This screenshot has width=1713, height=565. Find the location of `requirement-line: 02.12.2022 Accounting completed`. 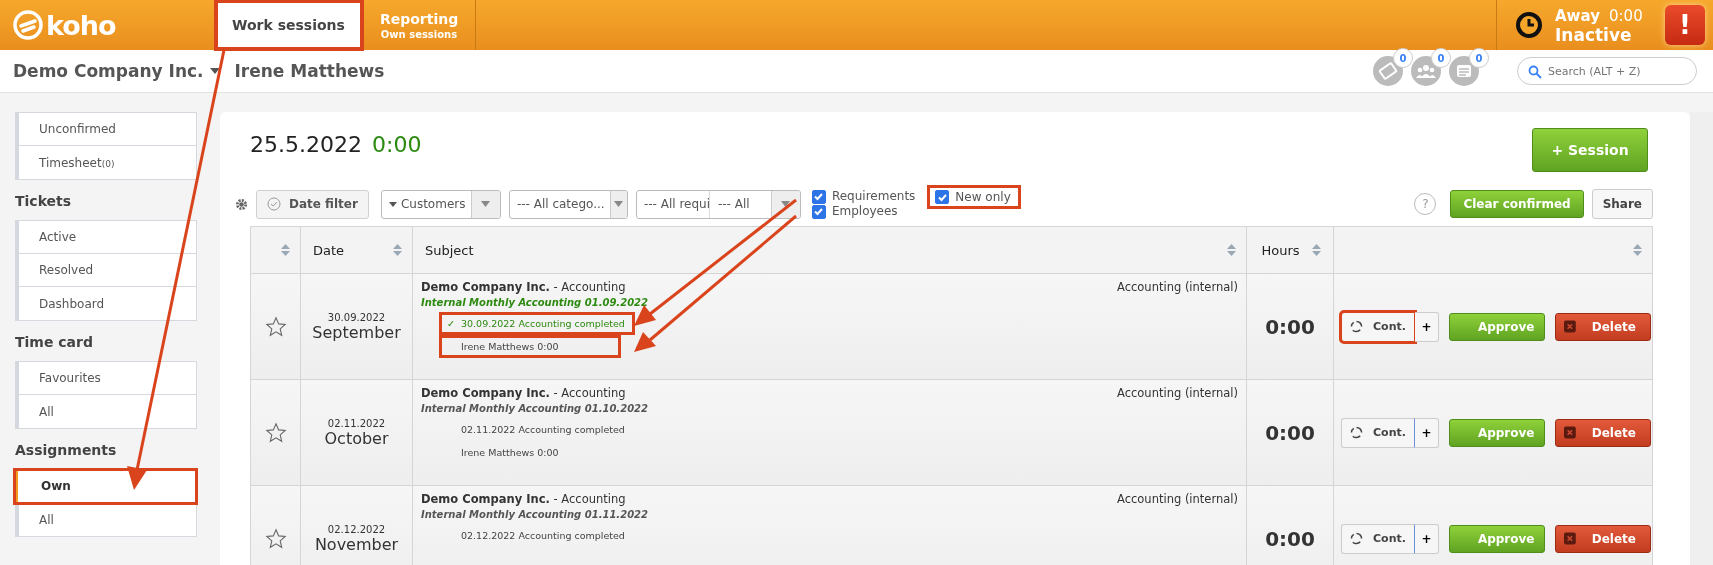

requirement-line: 02.12.2022 Accounting completed is located at coordinates (543, 536).